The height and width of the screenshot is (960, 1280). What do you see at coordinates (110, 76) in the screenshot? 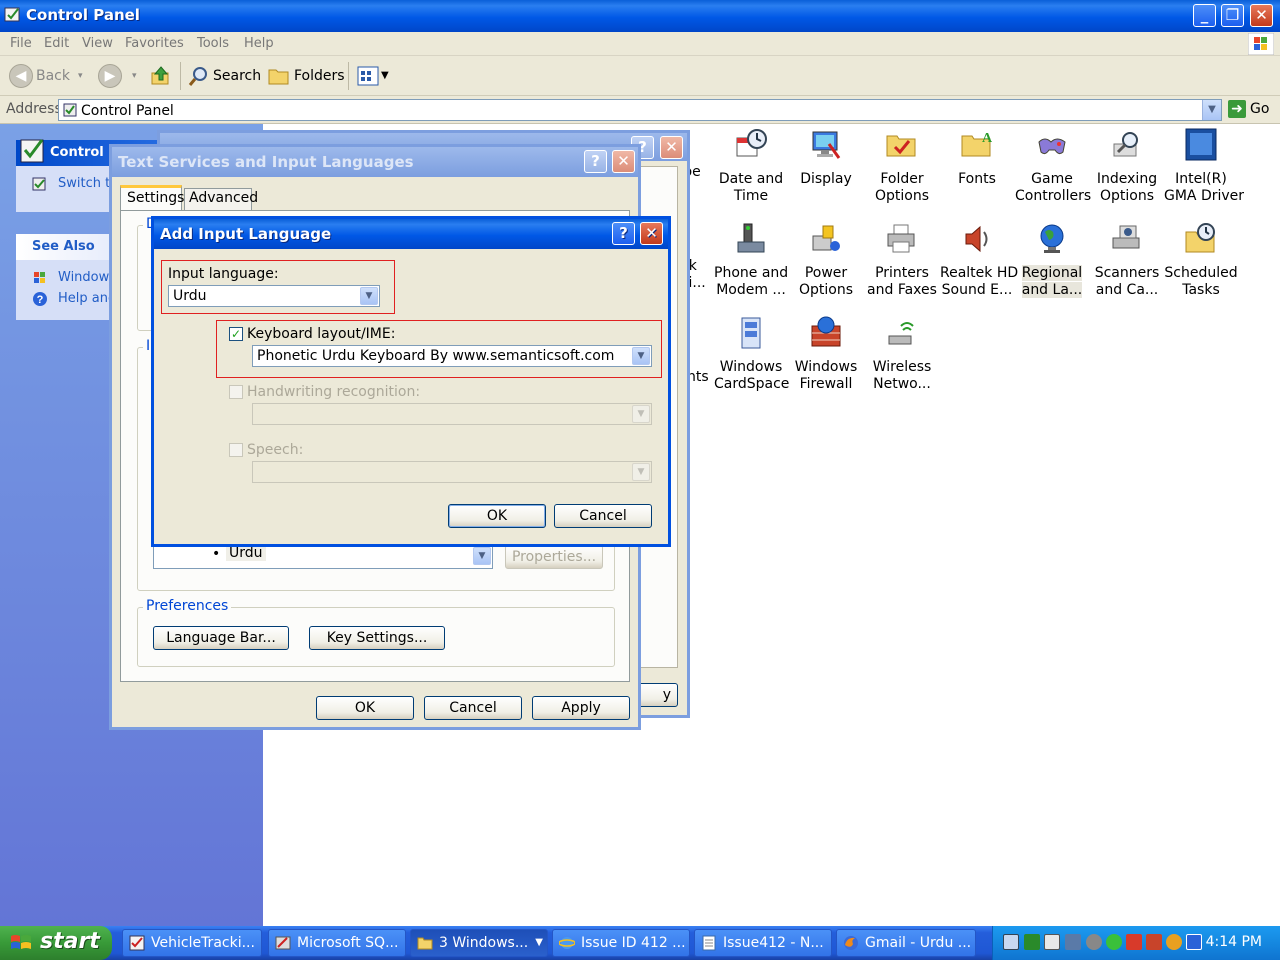
I see `forward-arrow-icon: ▶` at bounding box center [110, 76].